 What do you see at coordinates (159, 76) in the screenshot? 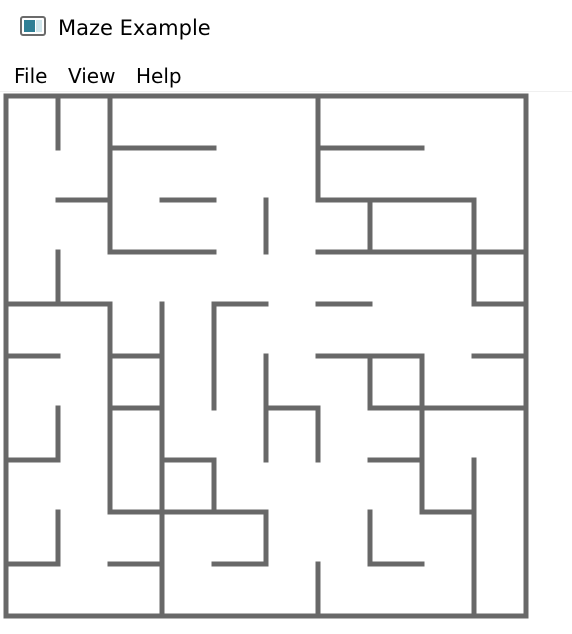
I see `menu-help: Help` at bounding box center [159, 76].